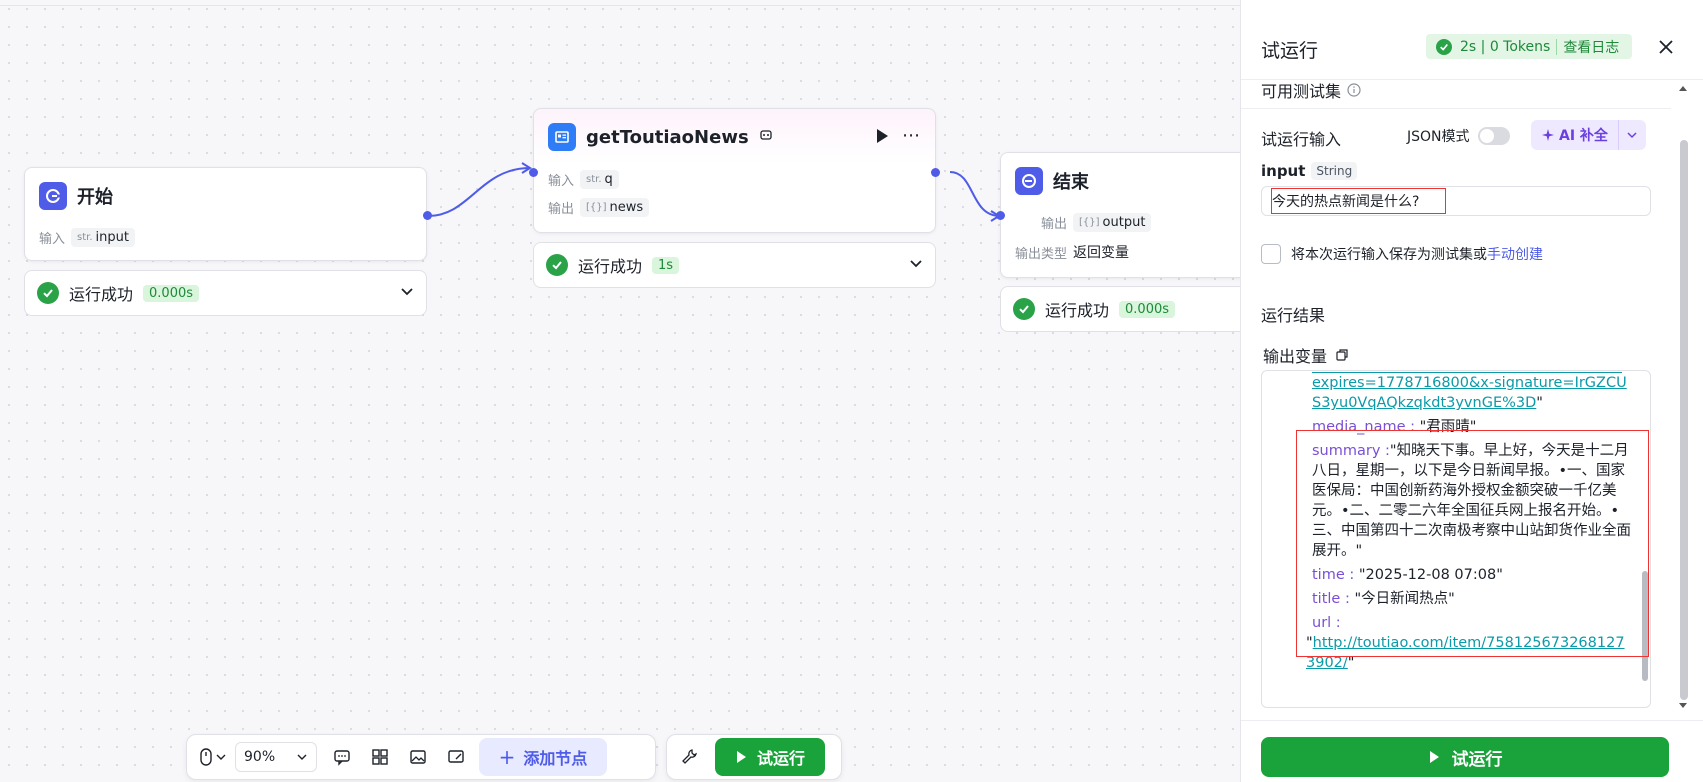 This screenshot has height=782, width=1703. I want to click on plugin-duration-badge: 1s, so click(666, 265).